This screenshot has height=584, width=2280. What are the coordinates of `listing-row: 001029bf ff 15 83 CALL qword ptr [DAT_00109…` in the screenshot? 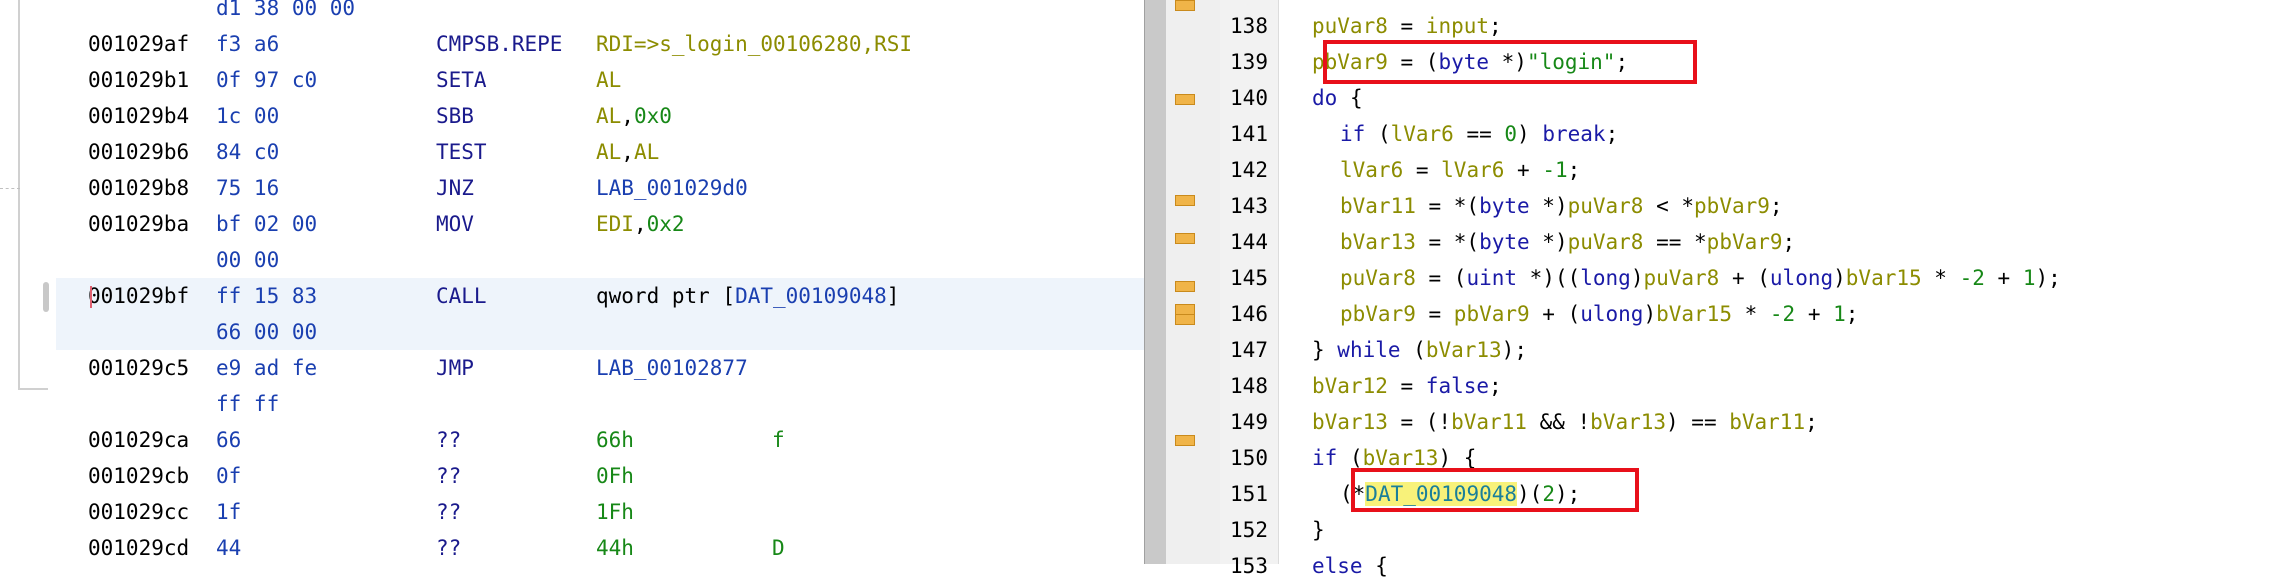 It's located at (600, 296).